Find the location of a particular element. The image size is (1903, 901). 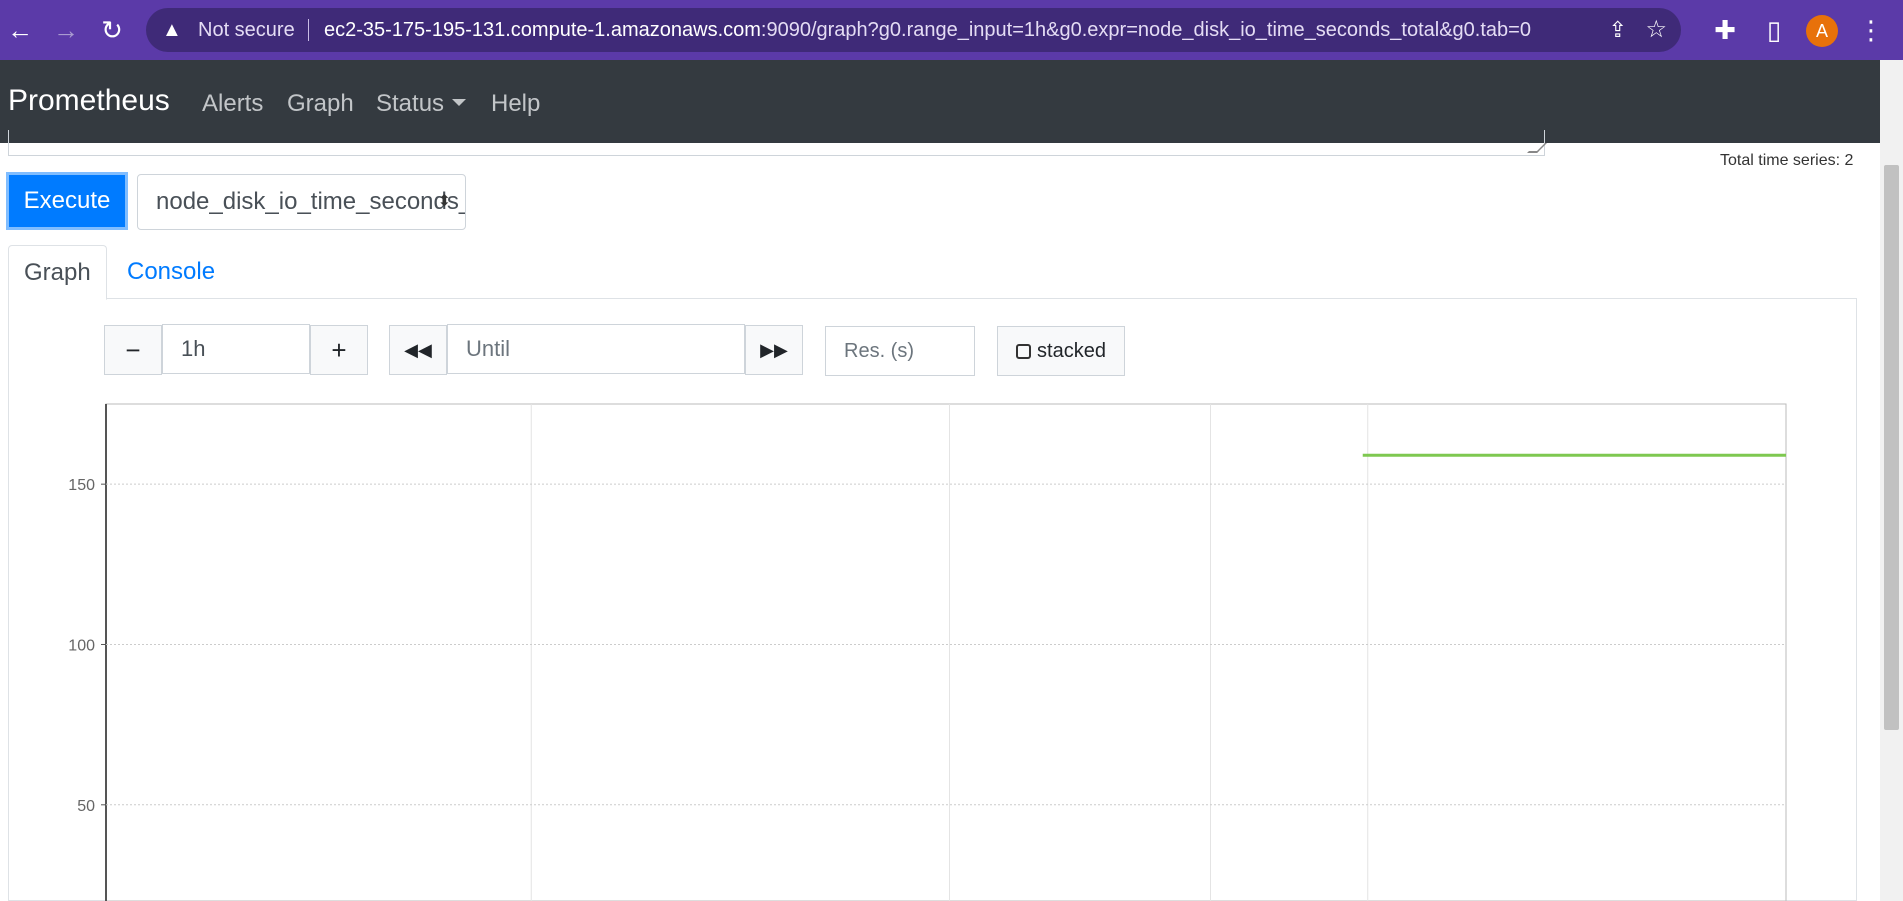

resolution-input: Res. (s) is located at coordinates (900, 351).